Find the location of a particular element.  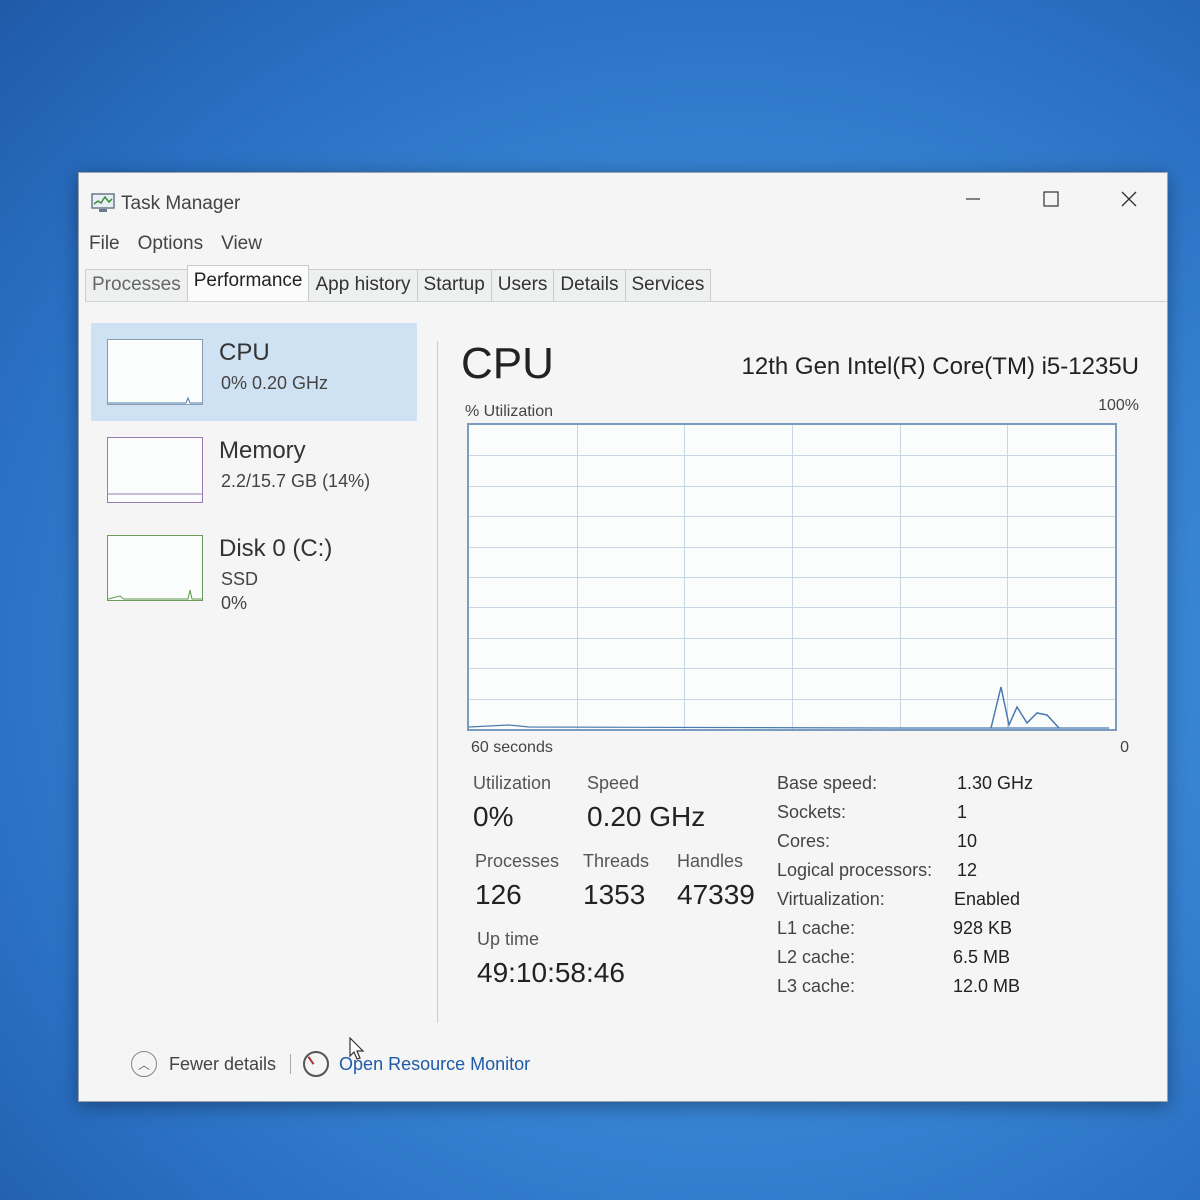

sidebar-disk-type: SSD is located at coordinates (240, 579).